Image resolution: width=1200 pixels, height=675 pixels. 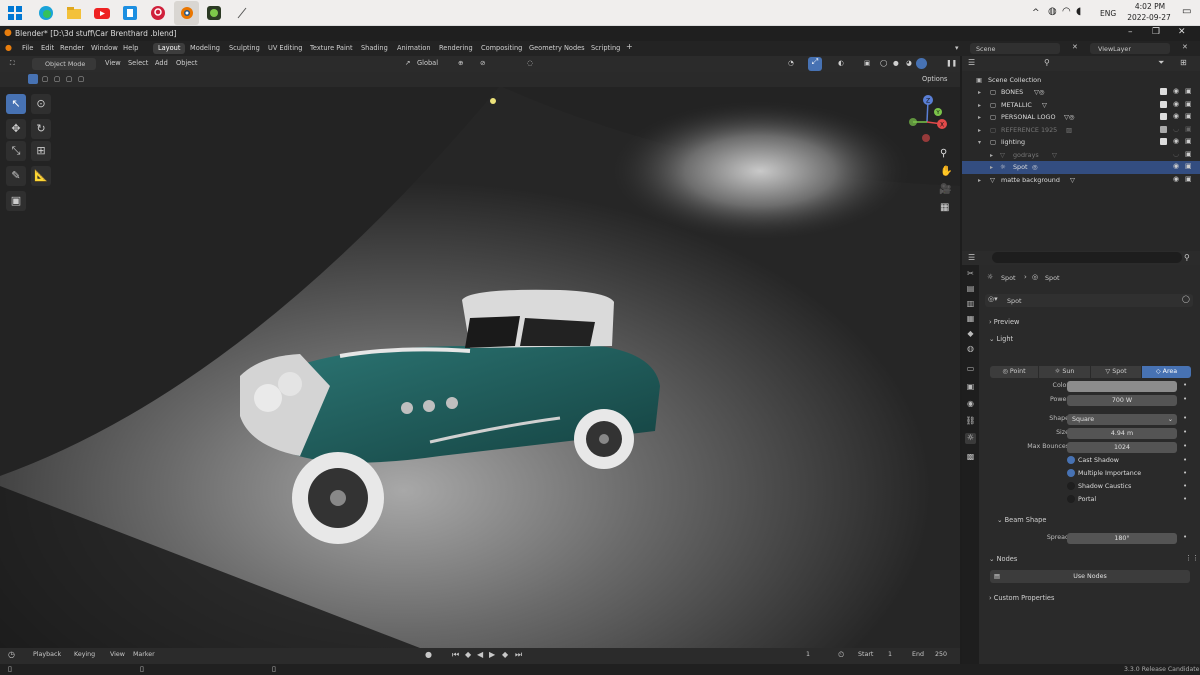 I want to click on texture-tab-icon: ▩, so click(x=970, y=457).